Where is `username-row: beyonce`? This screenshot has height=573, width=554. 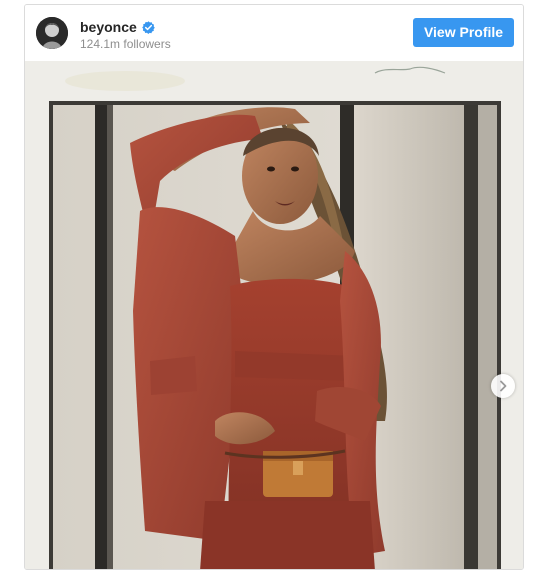 username-row: beyonce is located at coordinates (117, 27).